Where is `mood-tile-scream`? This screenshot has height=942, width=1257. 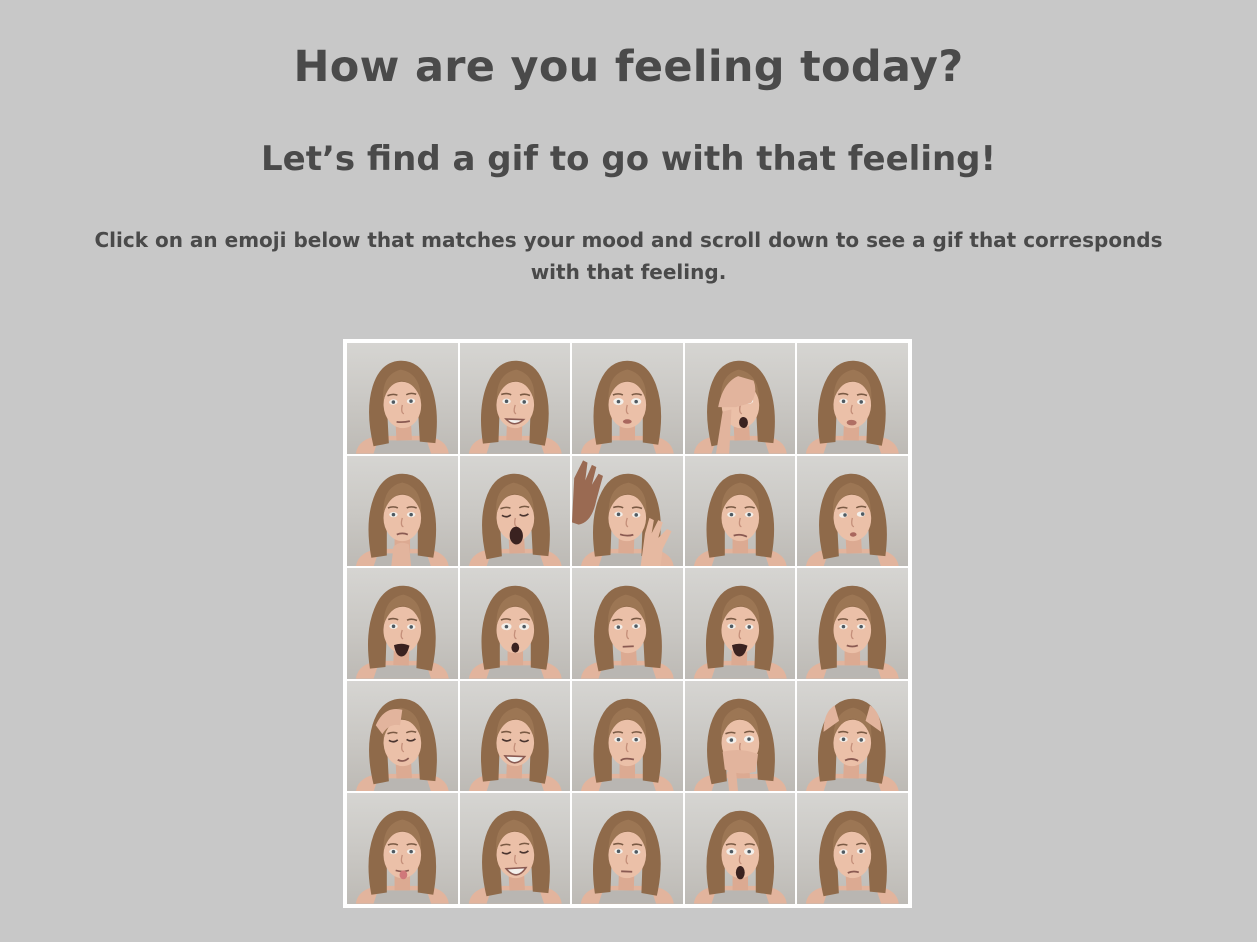
mood-tile-scream is located at coordinates (515, 511).